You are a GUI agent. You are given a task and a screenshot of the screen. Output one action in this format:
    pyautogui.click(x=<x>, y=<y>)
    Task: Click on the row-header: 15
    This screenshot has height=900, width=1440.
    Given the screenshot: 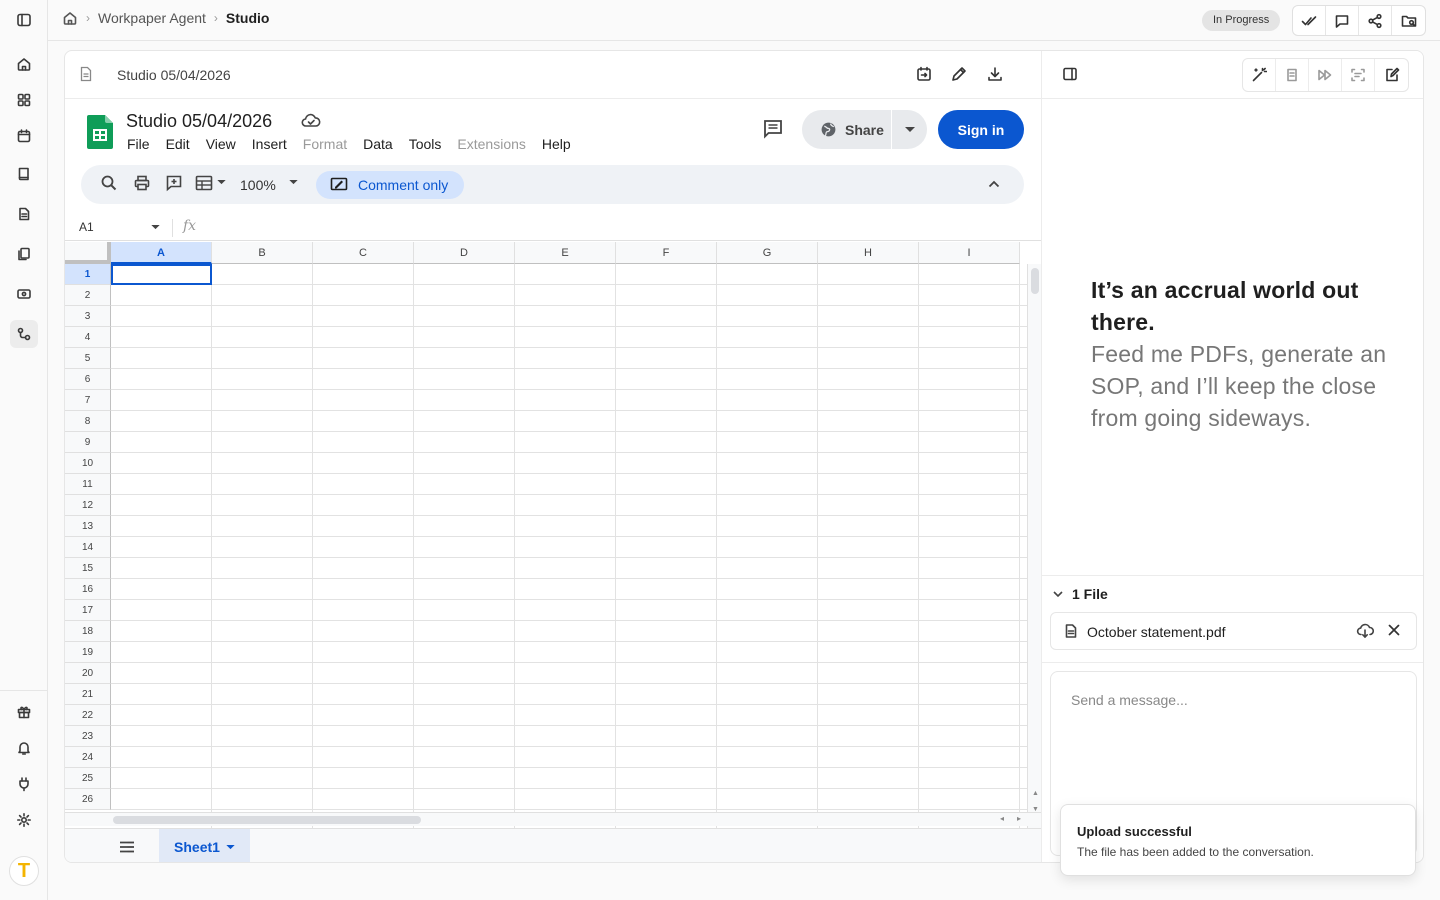 What is the action you would take?
    pyautogui.click(x=88, y=568)
    